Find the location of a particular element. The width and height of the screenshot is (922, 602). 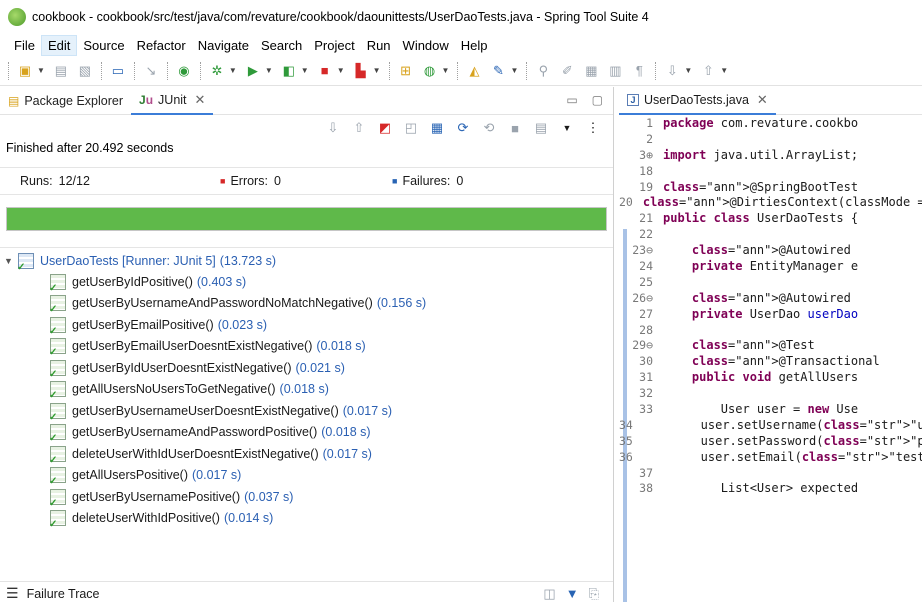

code-line: 31 public void getAllUsers is located at coordinates (770, 377).